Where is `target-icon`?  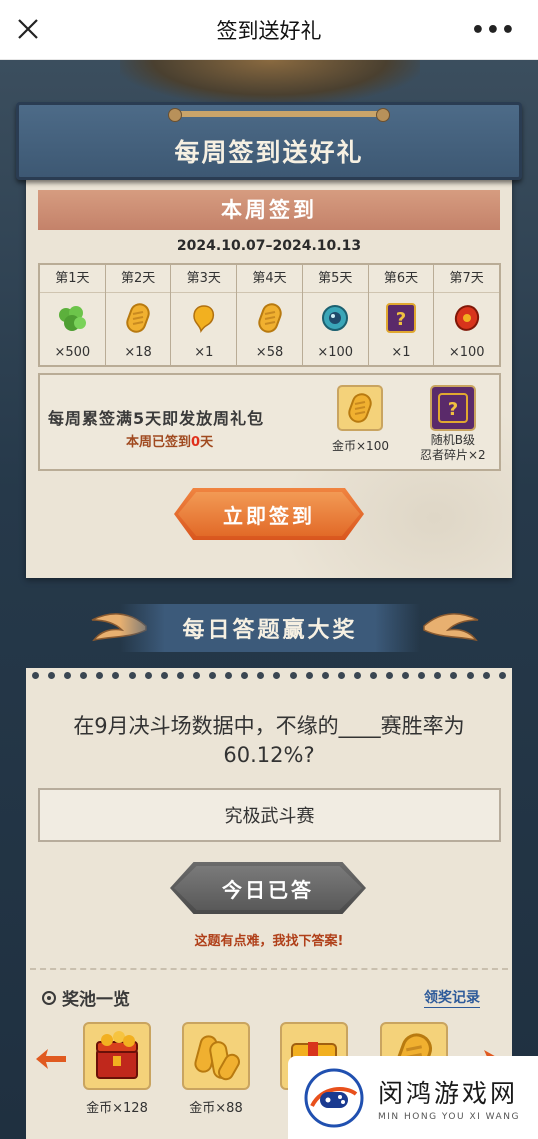
target-icon is located at coordinates (49, 997).